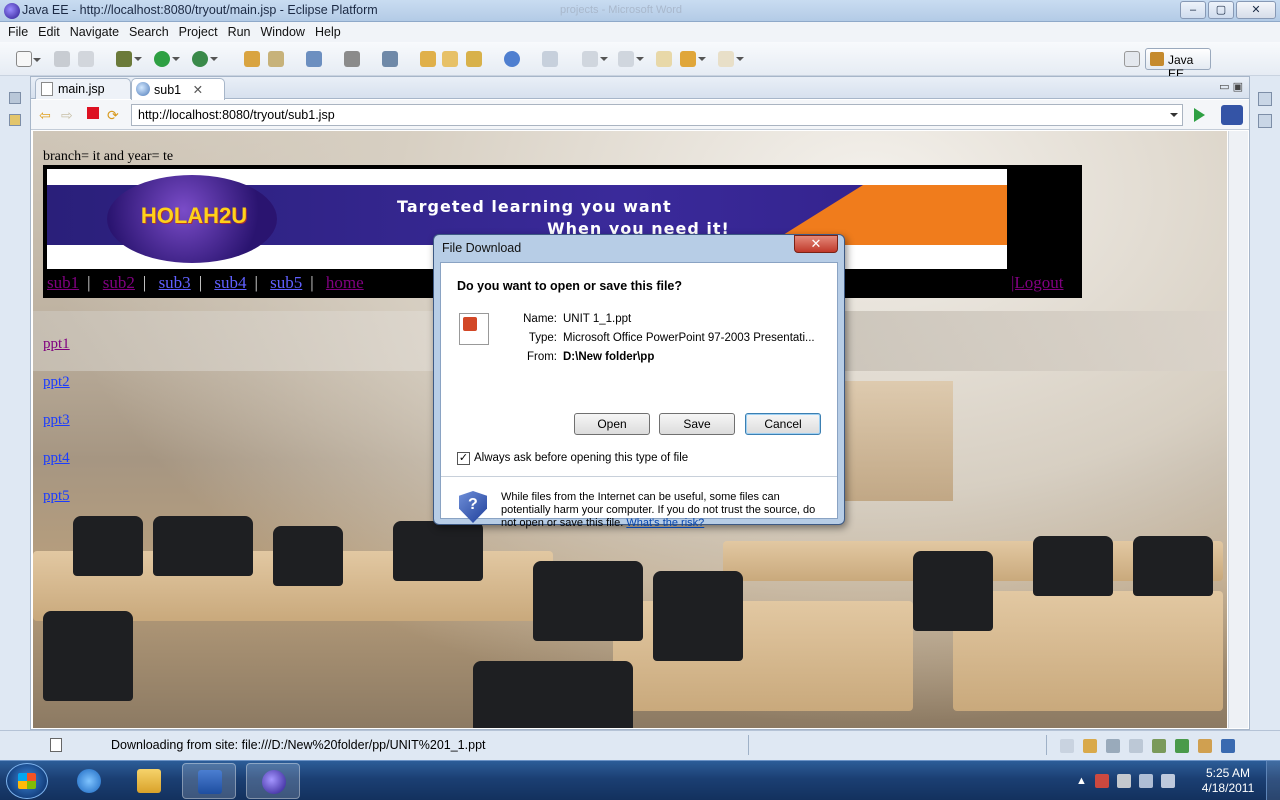  I want to click on logout-link: |Logout, so click(1037, 283).